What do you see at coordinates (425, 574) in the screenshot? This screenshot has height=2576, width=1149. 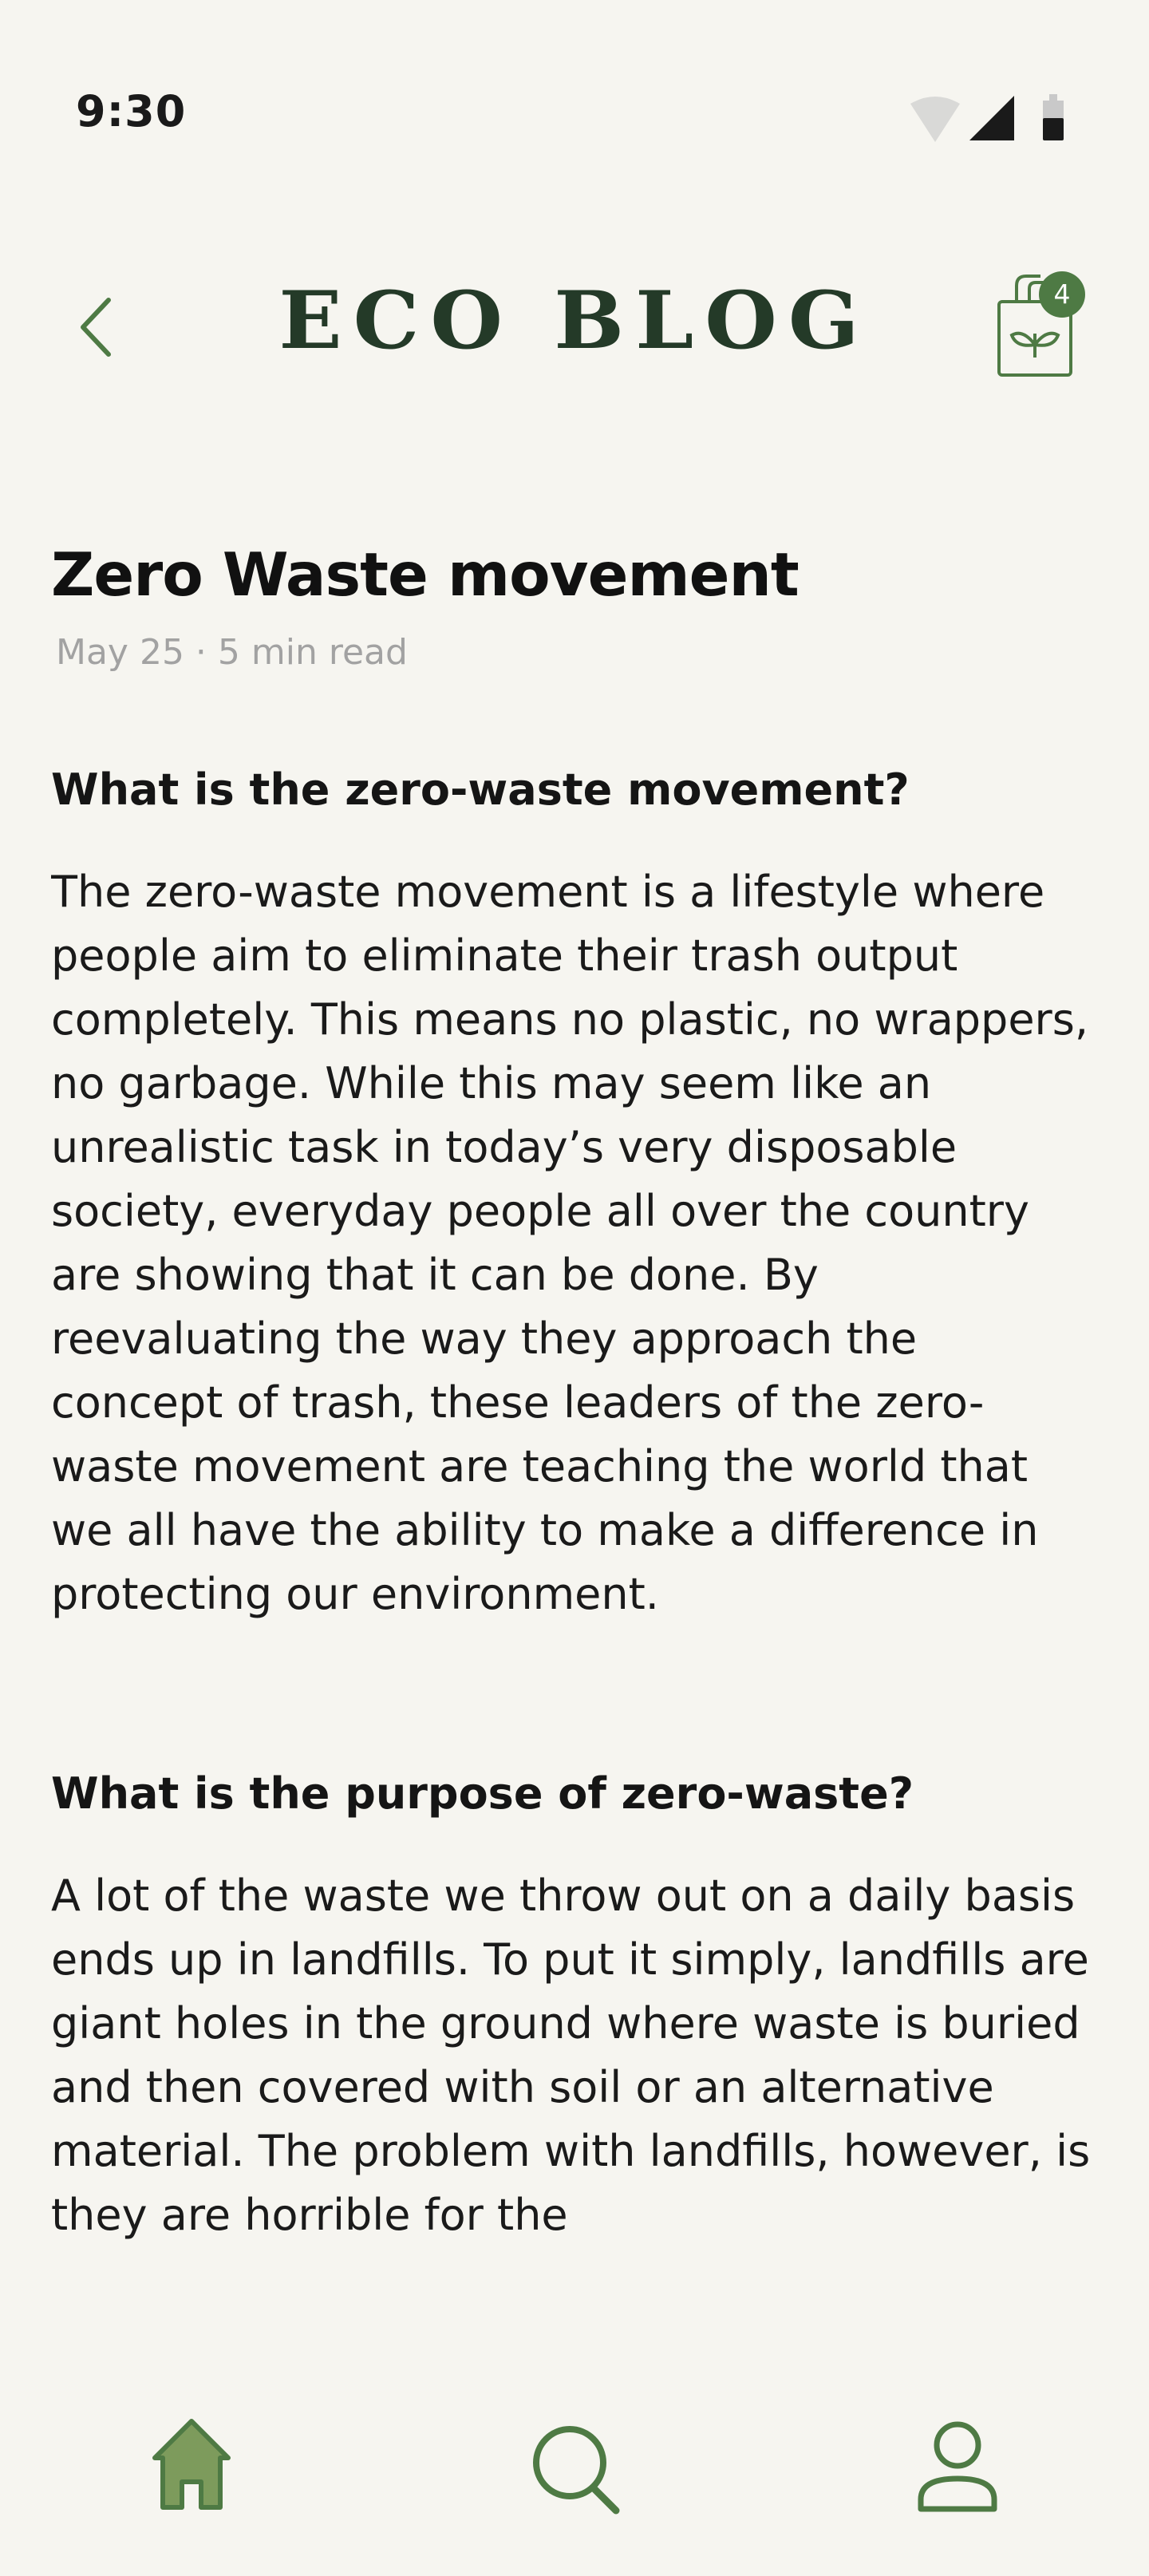 I see `article-title: Zero Waste movement` at bounding box center [425, 574].